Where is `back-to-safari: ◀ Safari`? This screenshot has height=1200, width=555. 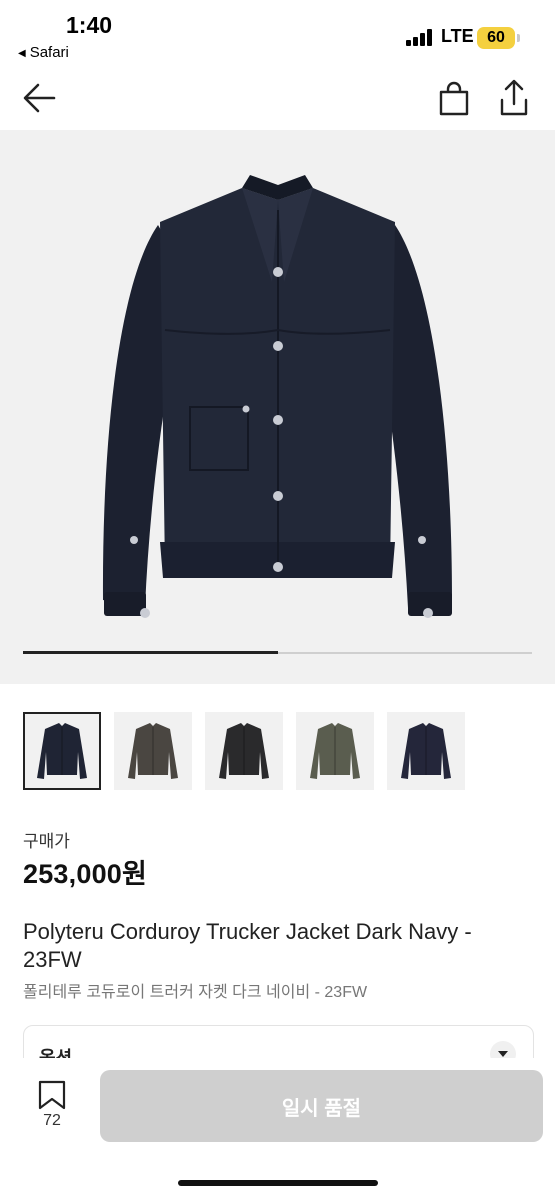
back-to-safari: ◀ Safari is located at coordinates (43, 52).